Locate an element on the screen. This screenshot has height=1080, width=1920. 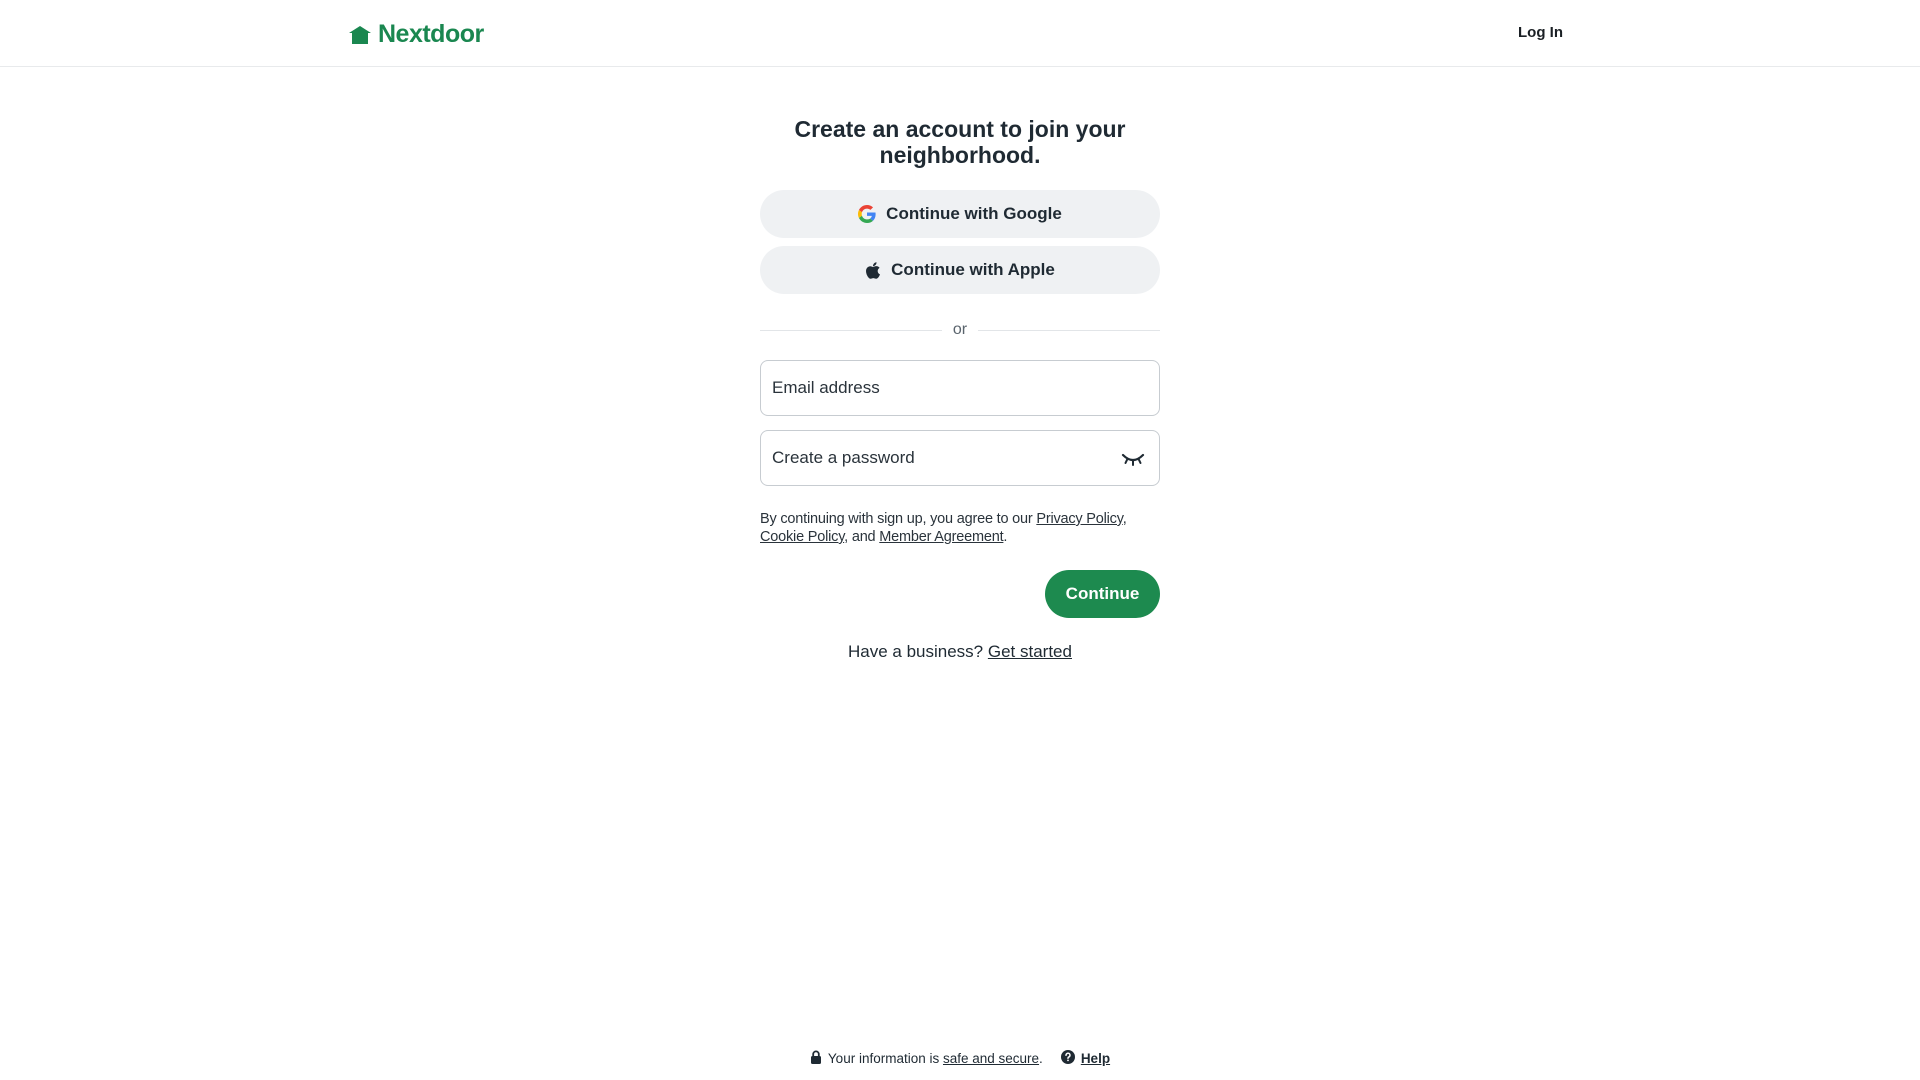
continue-with-google-button: Continue with Google is located at coordinates (960, 214).